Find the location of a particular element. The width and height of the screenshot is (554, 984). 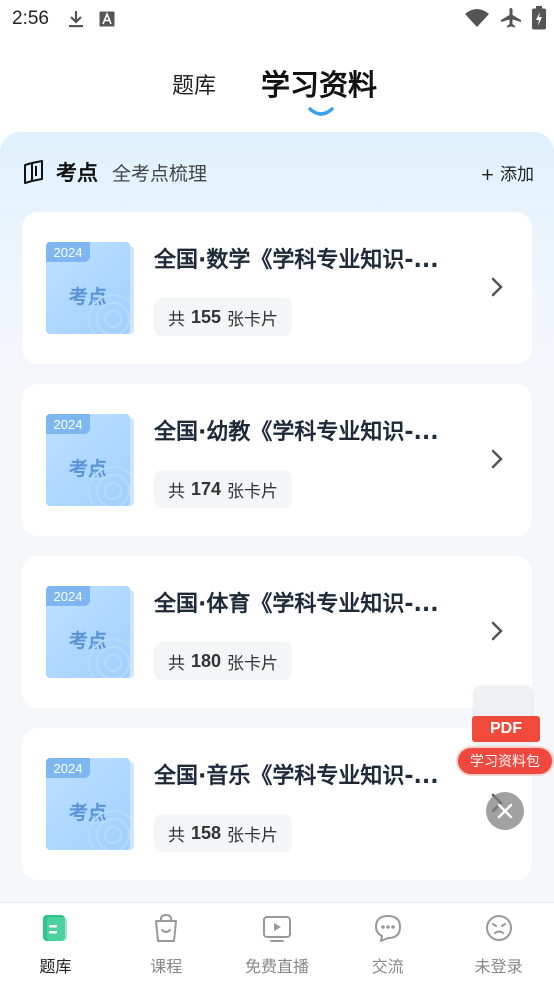

add-button: + 添加 is located at coordinates (507, 172).